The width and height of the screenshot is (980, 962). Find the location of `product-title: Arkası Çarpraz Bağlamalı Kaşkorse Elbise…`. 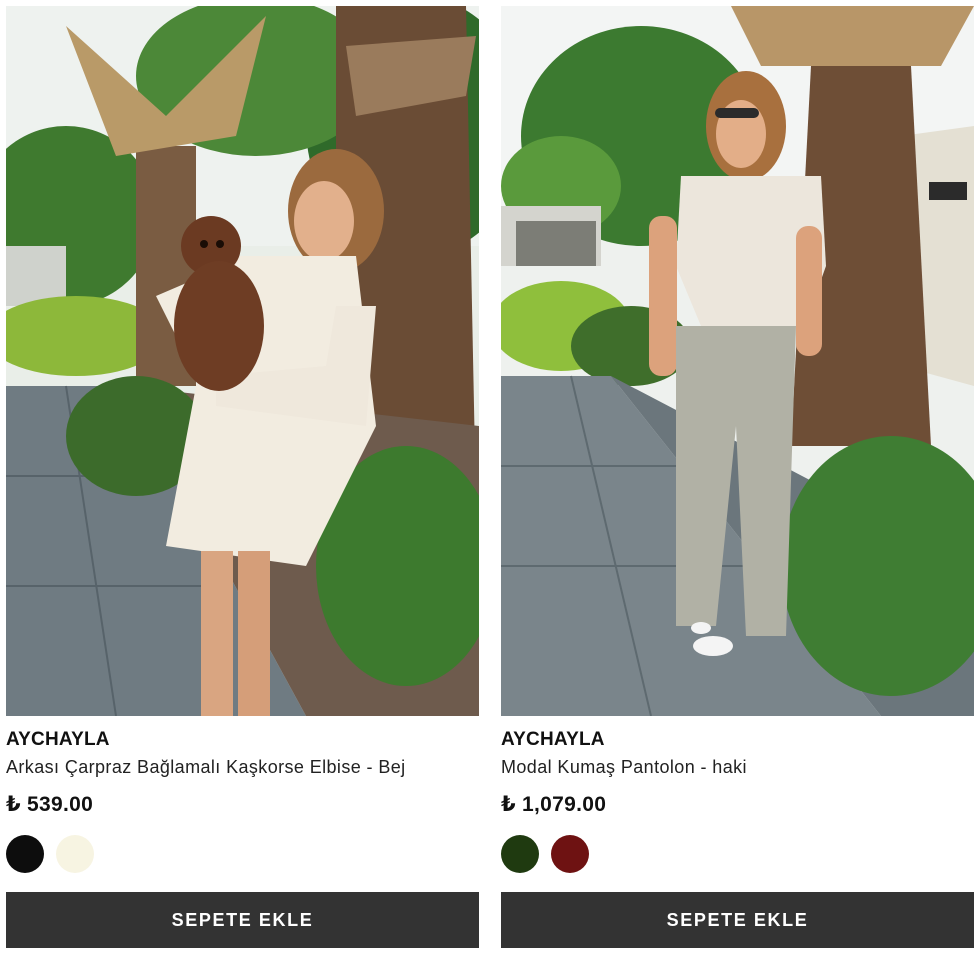

product-title: Arkası Çarpraz Bağlamalı Kaşkorse Elbise… is located at coordinates (242, 768).